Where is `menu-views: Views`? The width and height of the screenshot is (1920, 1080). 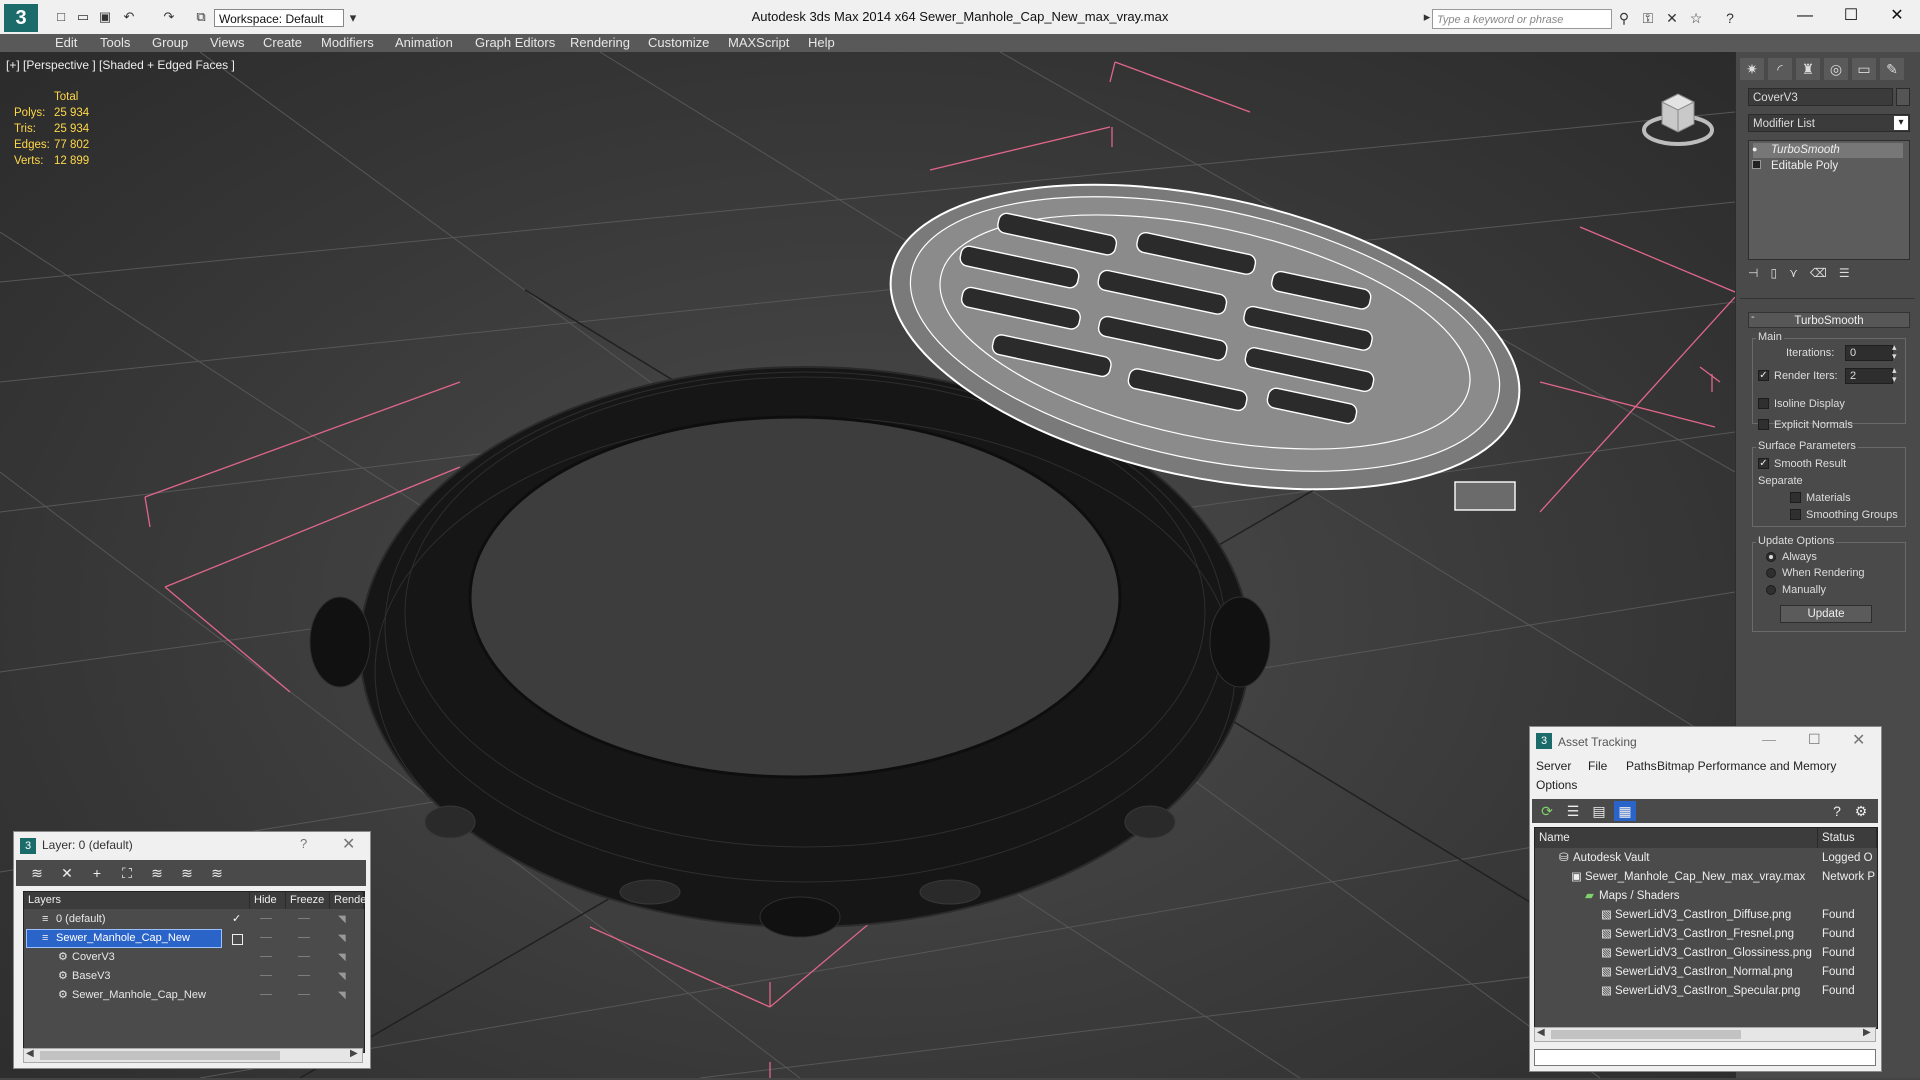
menu-views: Views is located at coordinates (227, 43).